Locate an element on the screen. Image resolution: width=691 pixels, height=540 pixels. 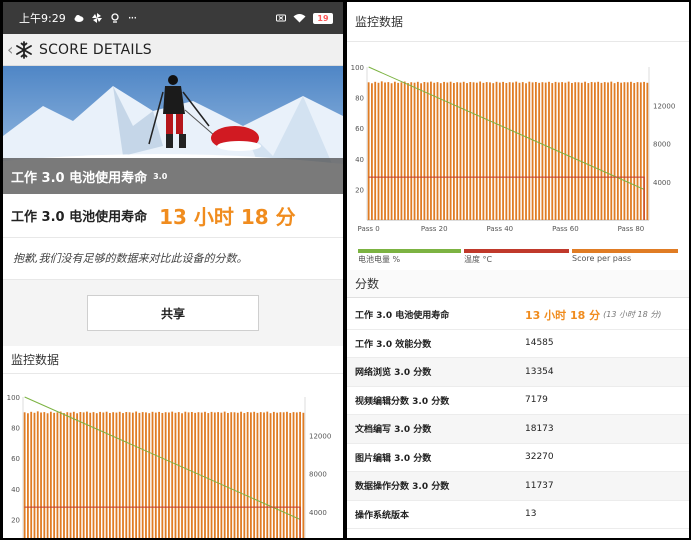
score-subvalue: (13 小时 18 分) is located at coordinates (632, 315).